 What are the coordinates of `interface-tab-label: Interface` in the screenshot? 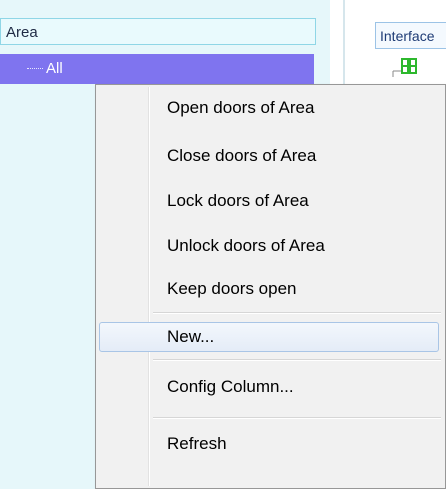 It's located at (407, 36).